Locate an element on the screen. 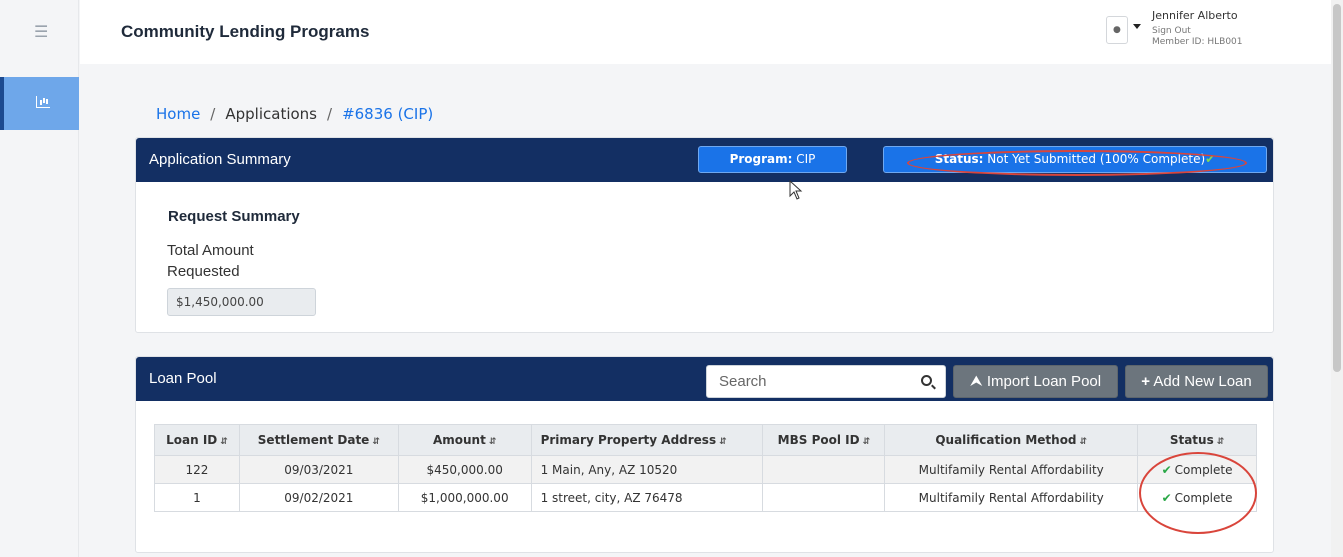 This screenshot has height=557, width=1343. rail-item-dashboard is located at coordinates (39, 103).